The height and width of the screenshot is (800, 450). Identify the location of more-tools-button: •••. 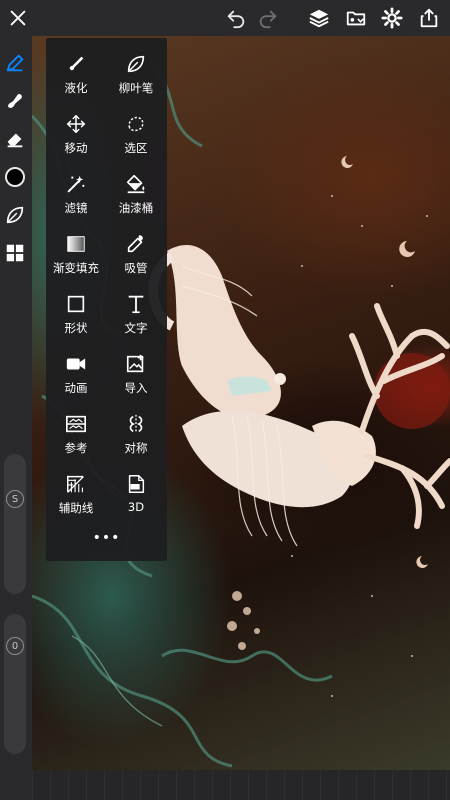
(106, 538).